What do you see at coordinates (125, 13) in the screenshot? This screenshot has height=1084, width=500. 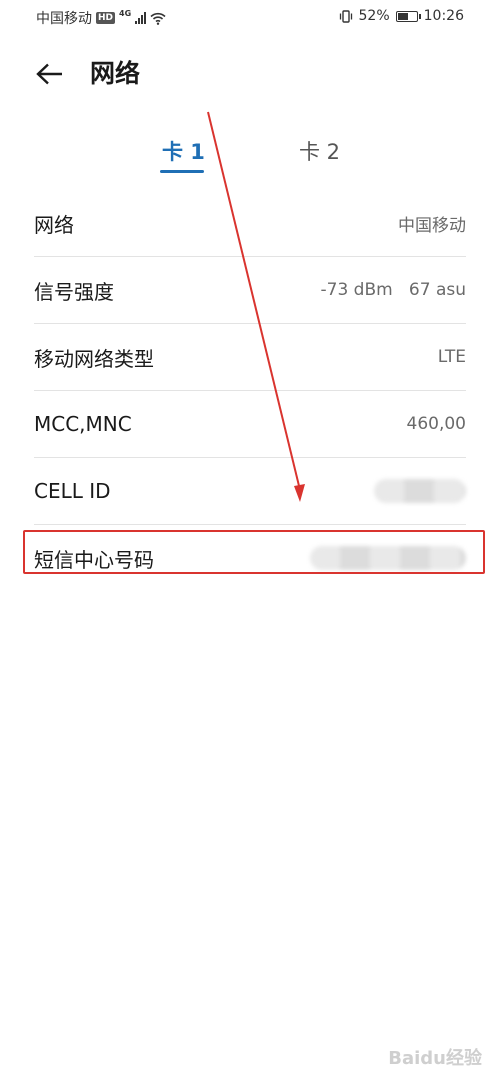 I see `network-gen-label: 4G` at bounding box center [125, 13].